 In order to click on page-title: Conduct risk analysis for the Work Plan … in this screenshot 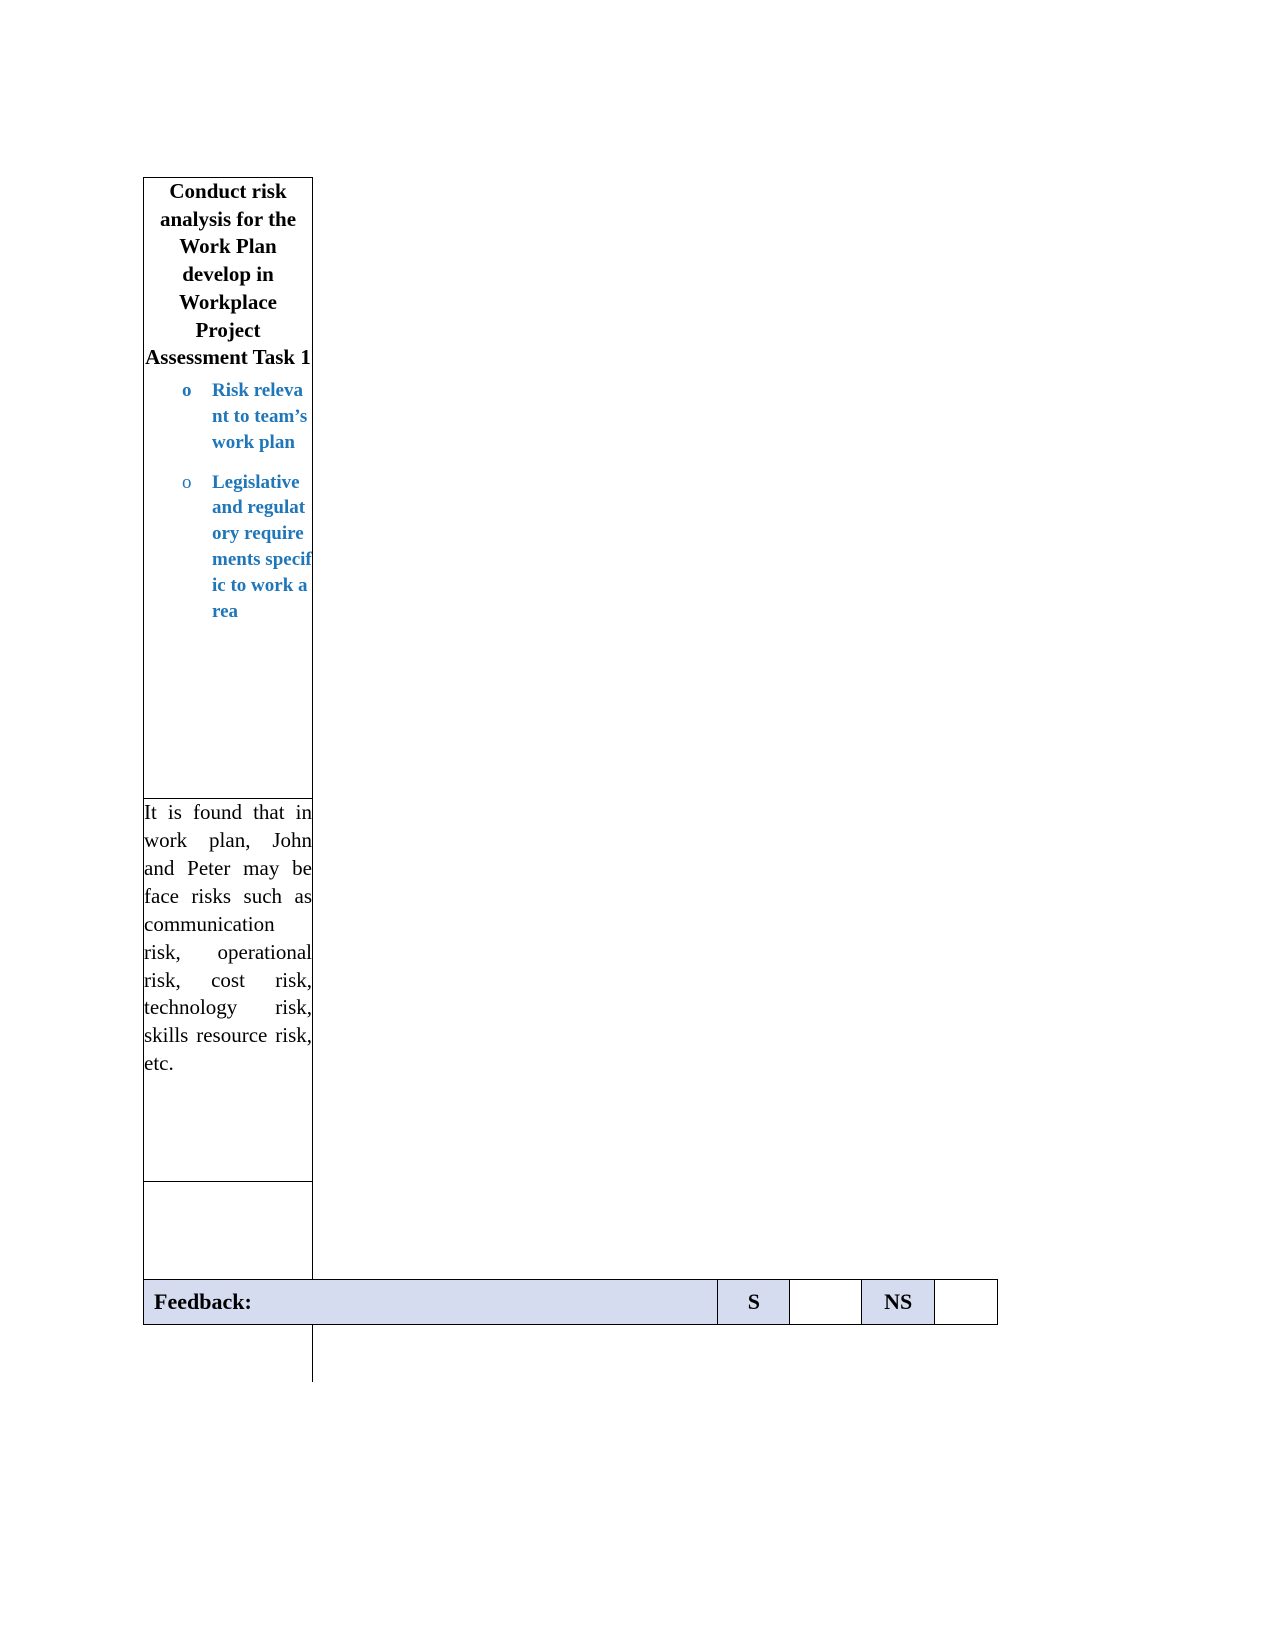, I will do `click(228, 274)`.